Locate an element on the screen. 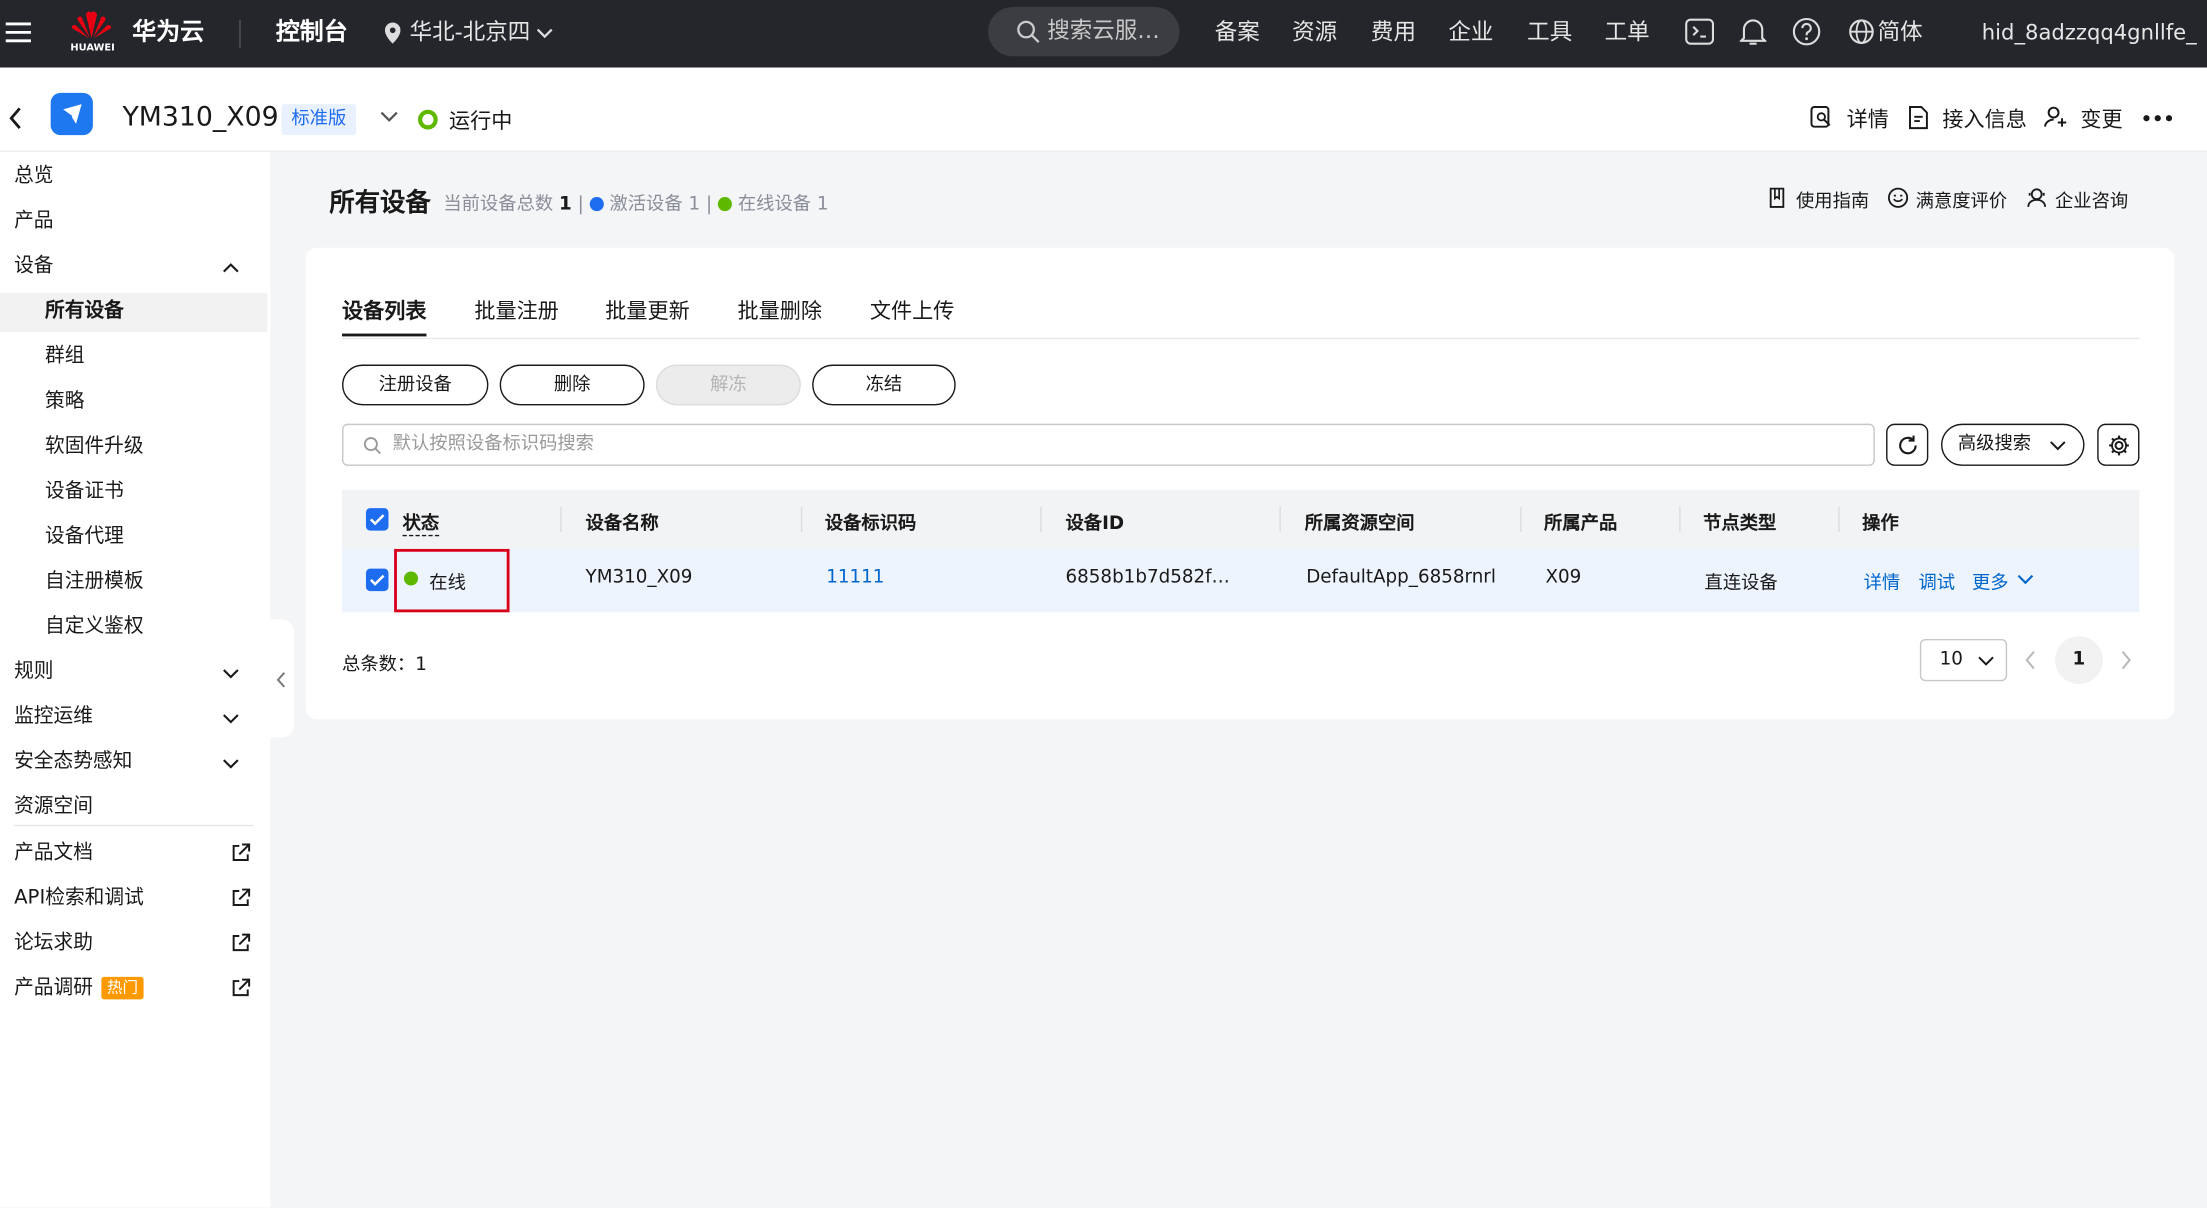 This screenshot has width=2207, height=1208. advanced-search-label: 高级搜索 is located at coordinates (1994, 444).